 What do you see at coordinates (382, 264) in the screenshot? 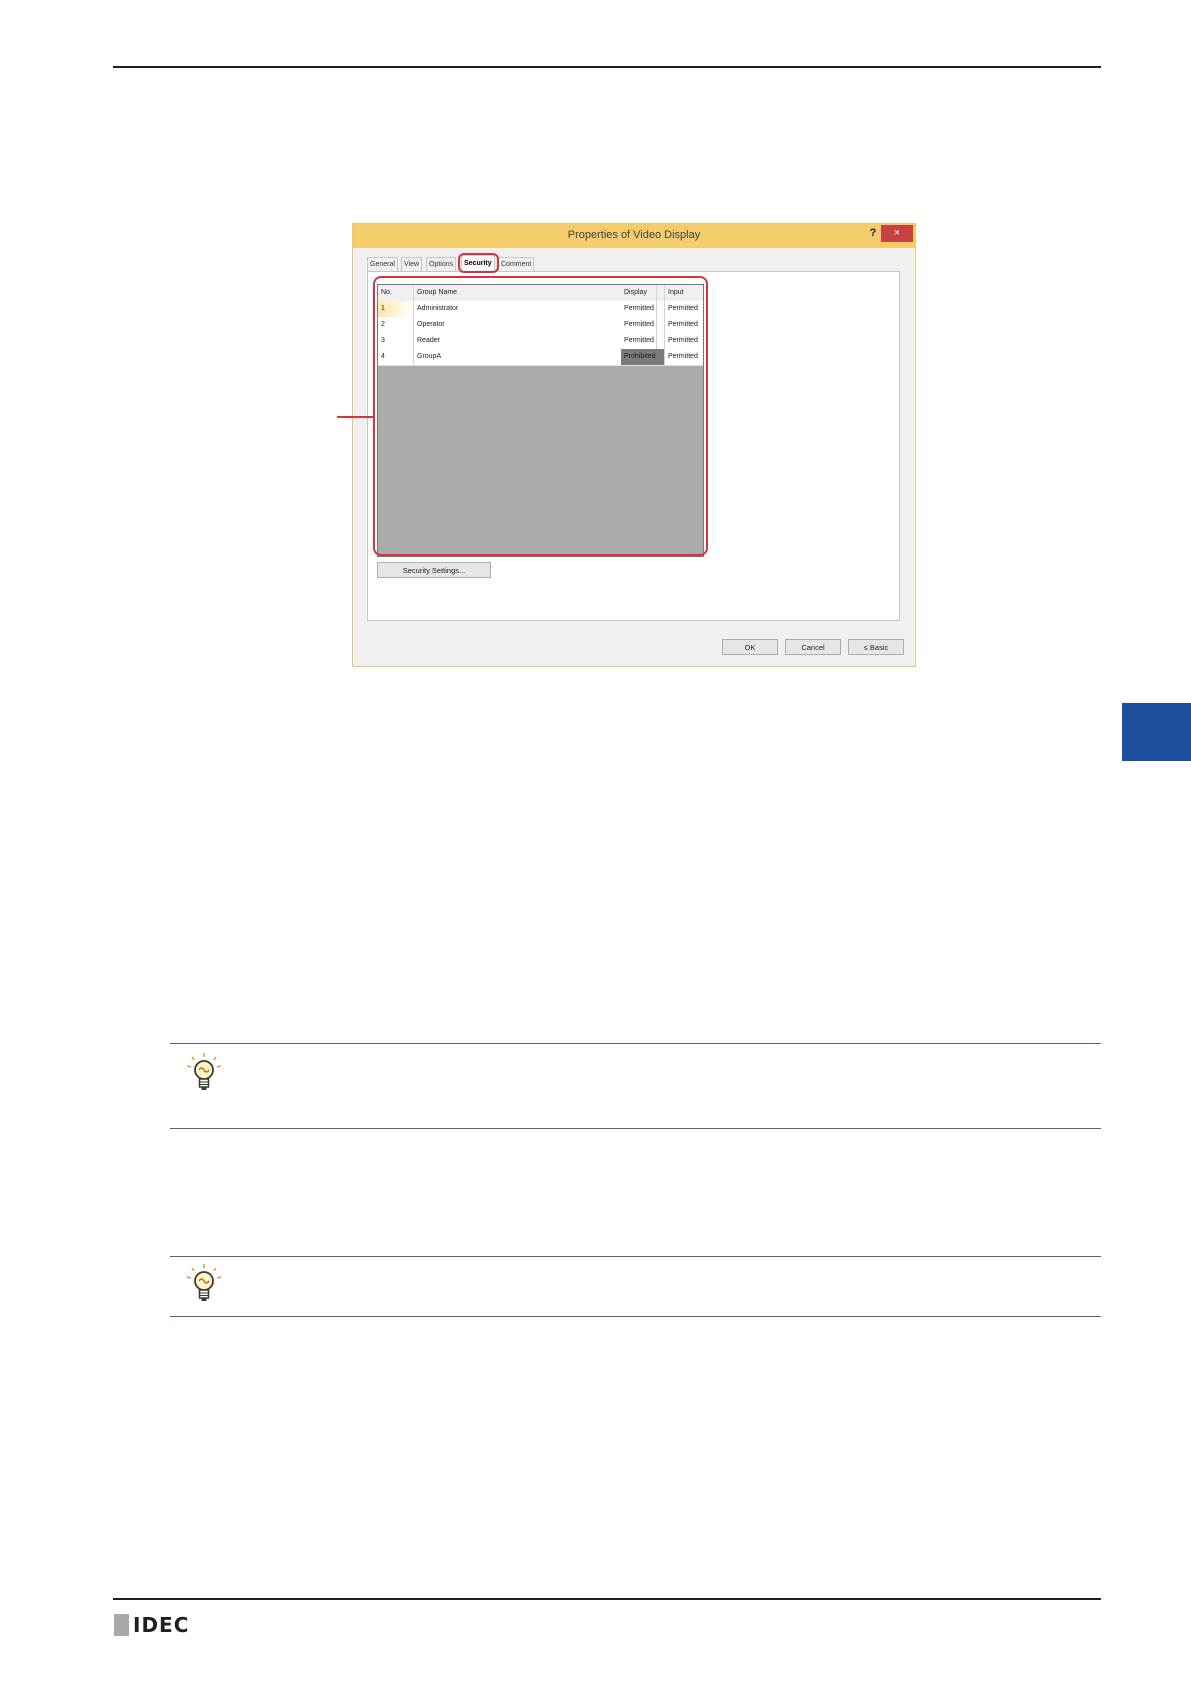
I see `tab-general: General` at bounding box center [382, 264].